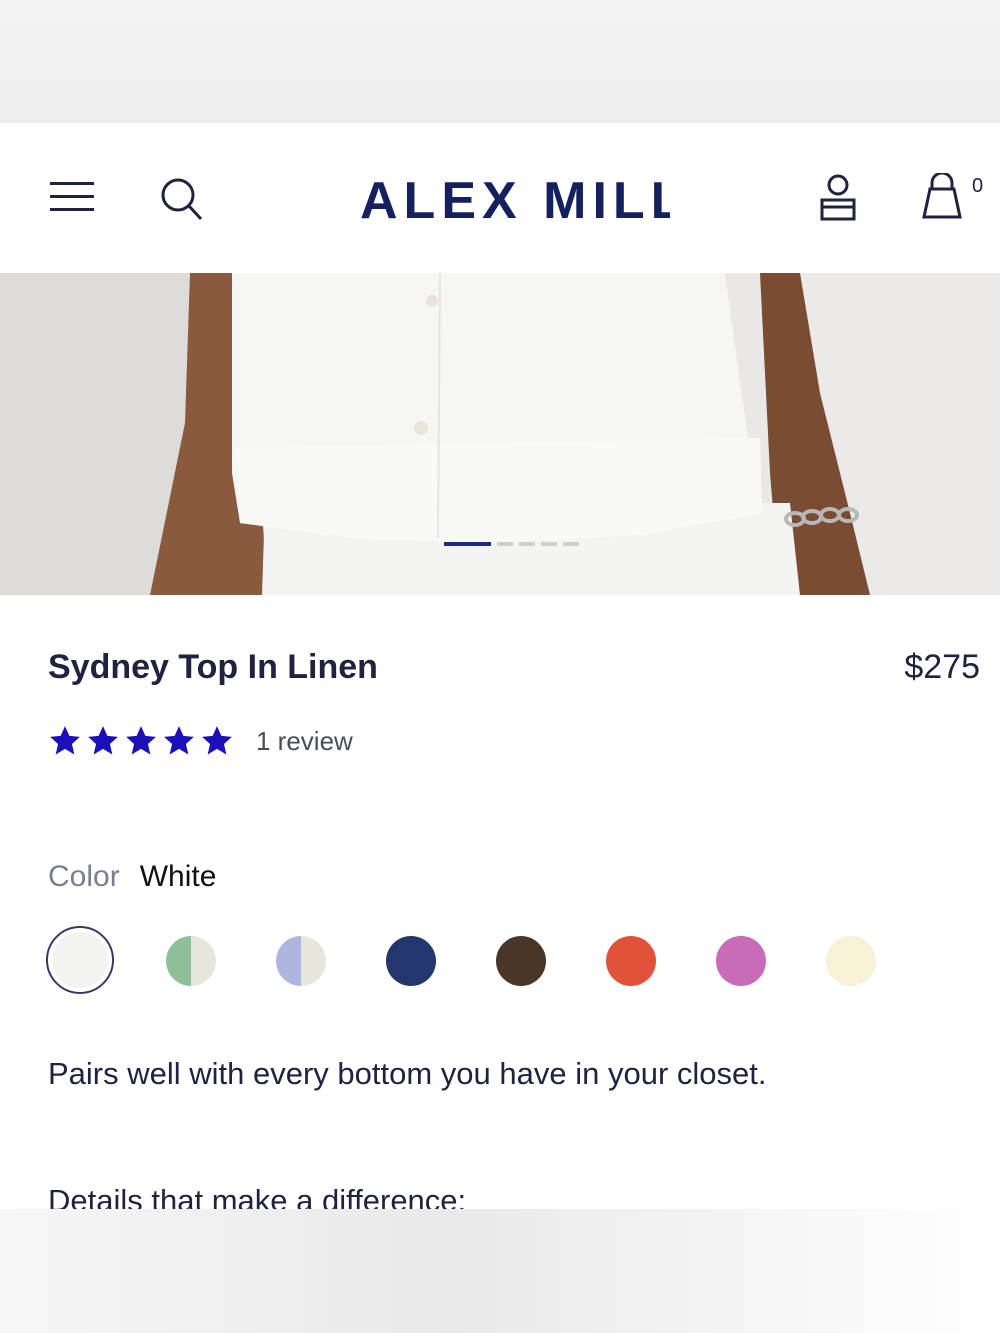 The width and height of the screenshot is (1000, 1333). What do you see at coordinates (942, 197) in the screenshot?
I see `shopping-bag-icon` at bounding box center [942, 197].